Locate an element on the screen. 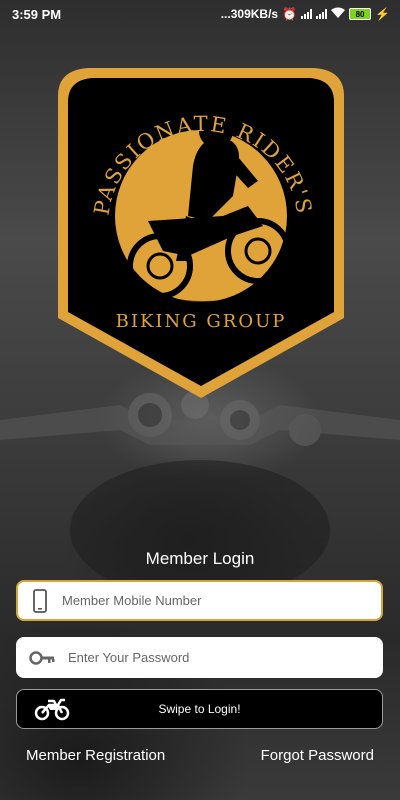  swipe-label: Swipe to Login! is located at coordinates (199, 709).